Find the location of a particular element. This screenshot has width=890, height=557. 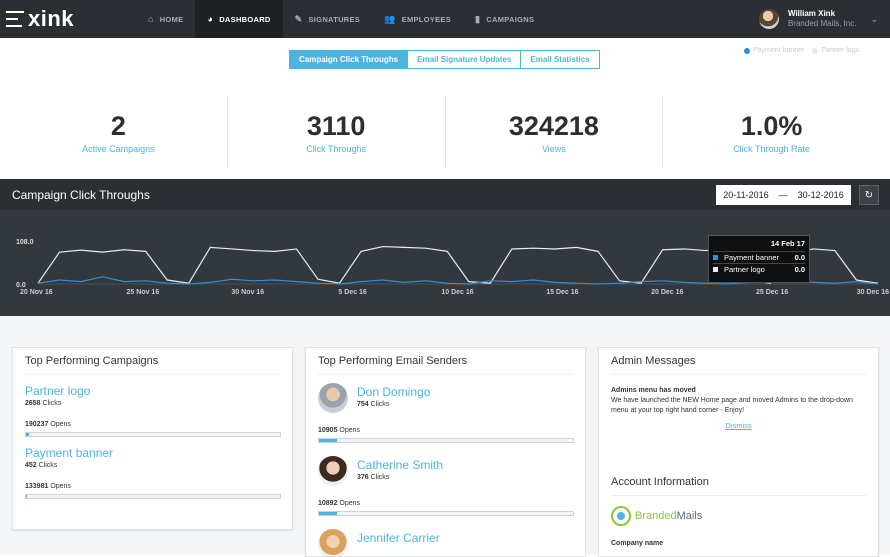

date-range-picker: 20-11-2016 — 30-12-2016 is located at coordinates (783, 195).